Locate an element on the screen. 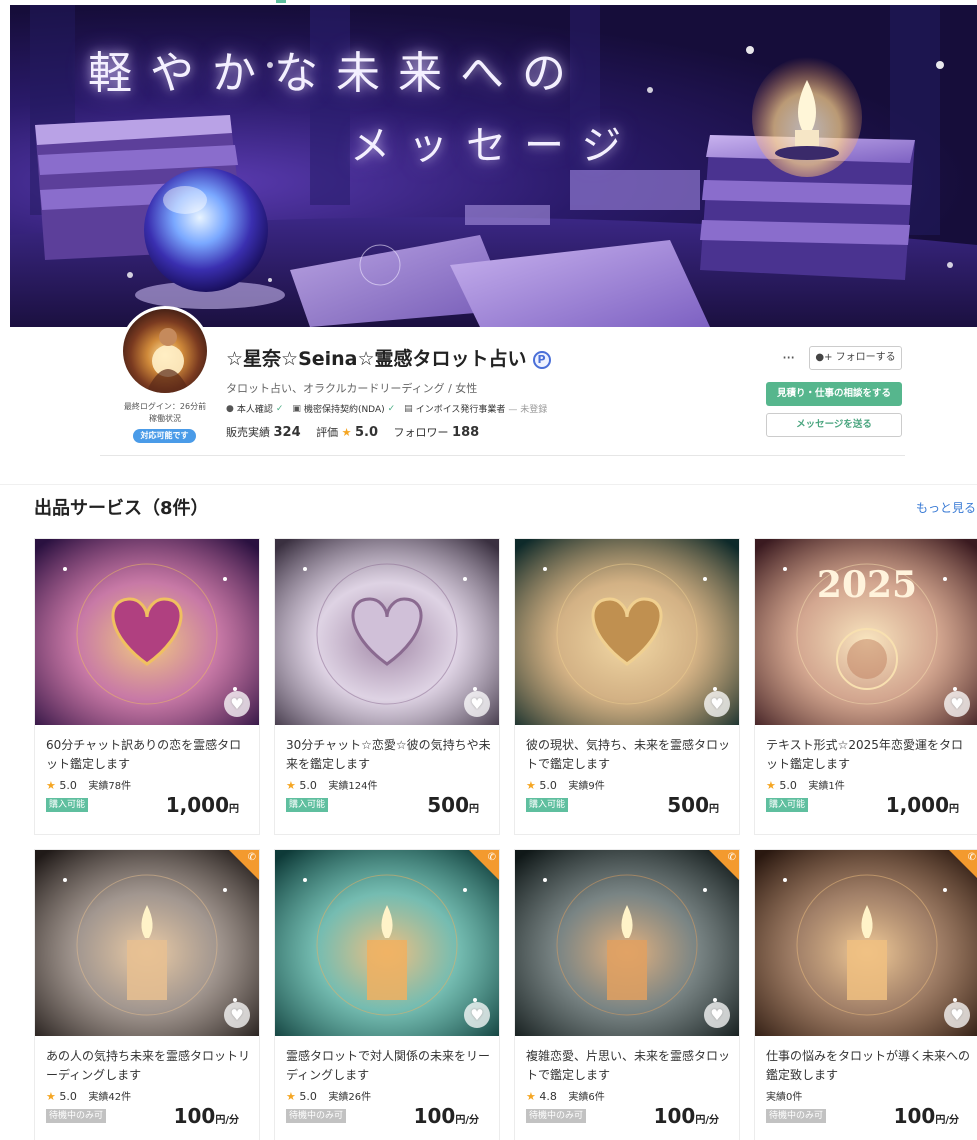 The height and width of the screenshot is (1140, 977). profile-stats: 販売実績 324 評価 ★ 5.0 フォロワー 188 is located at coordinates (358, 432).